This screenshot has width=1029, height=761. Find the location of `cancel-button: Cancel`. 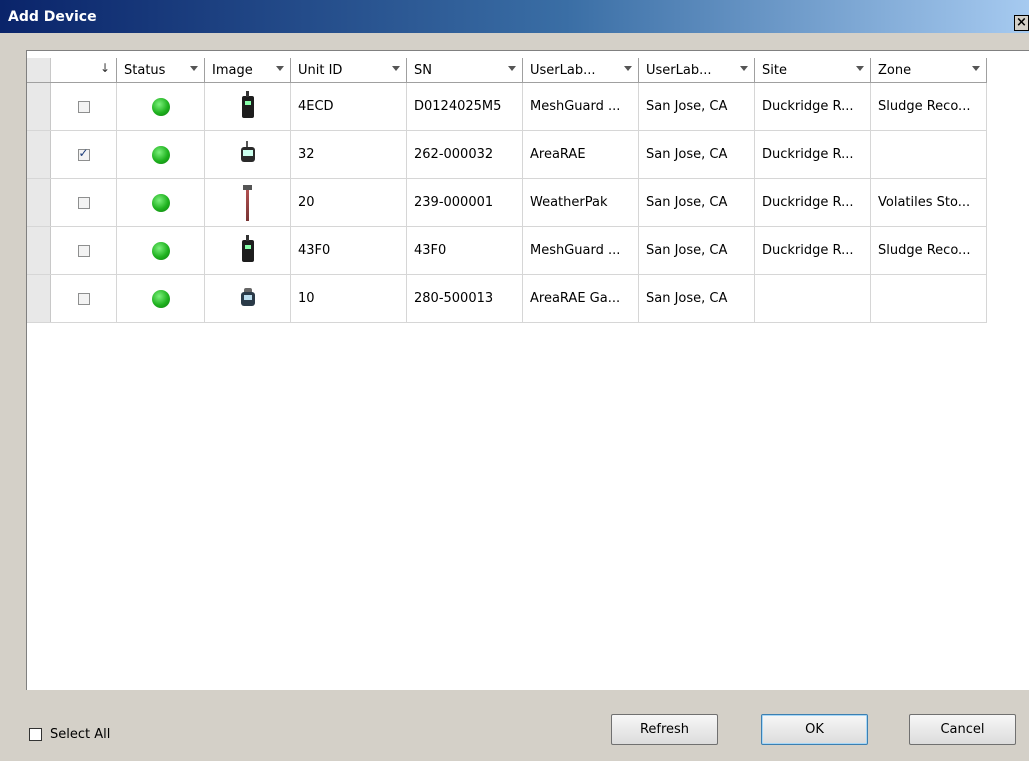

cancel-button: Cancel is located at coordinates (962, 729).